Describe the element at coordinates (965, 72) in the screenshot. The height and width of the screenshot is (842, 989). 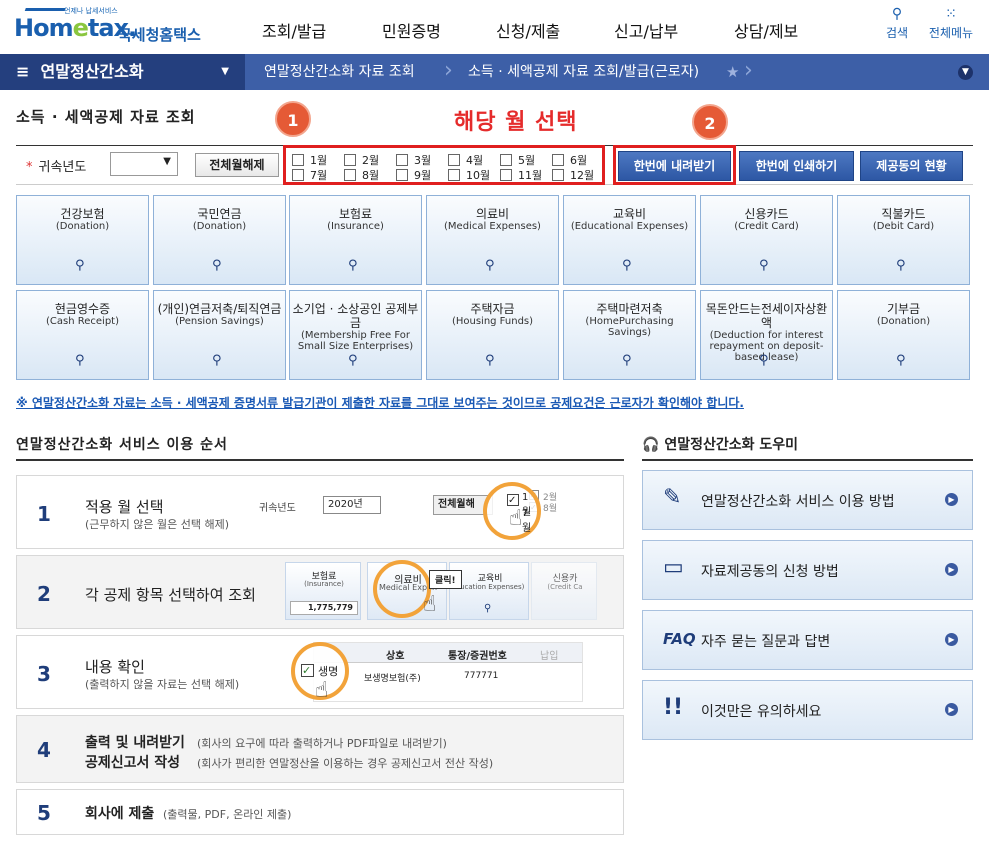
I see `expand-down-icon: ▼` at that location.